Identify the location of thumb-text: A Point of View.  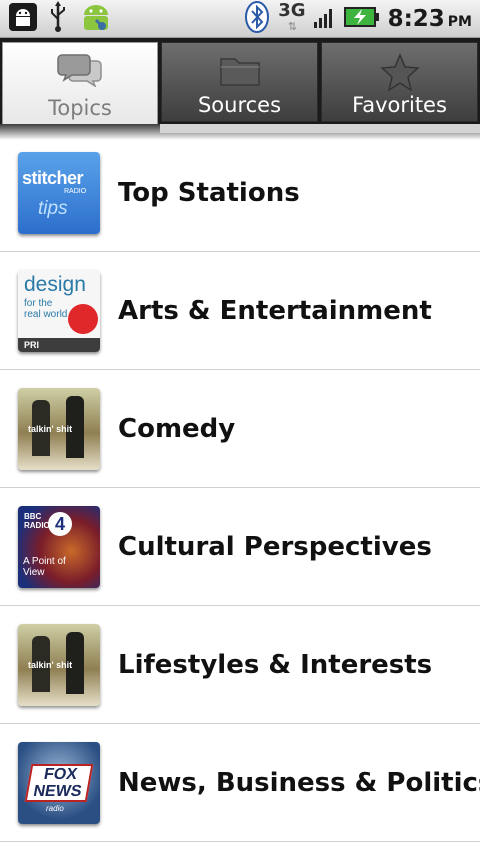
(44, 567).